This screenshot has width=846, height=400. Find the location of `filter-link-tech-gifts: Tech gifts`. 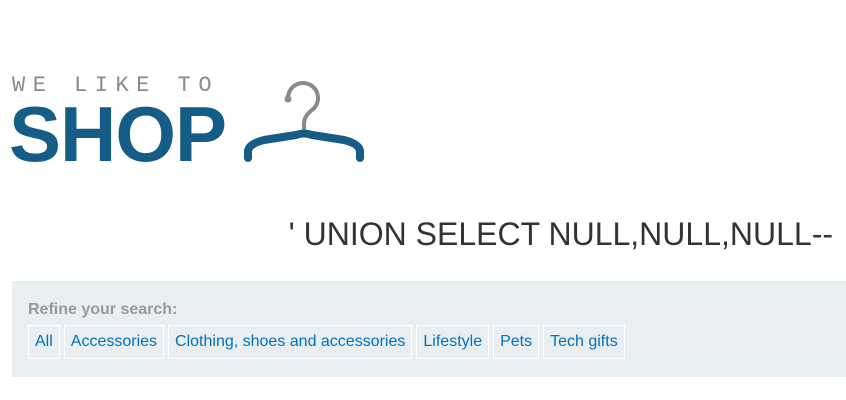

filter-link-tech-gifts: Tech gifts is located at coordinates (584, 342).